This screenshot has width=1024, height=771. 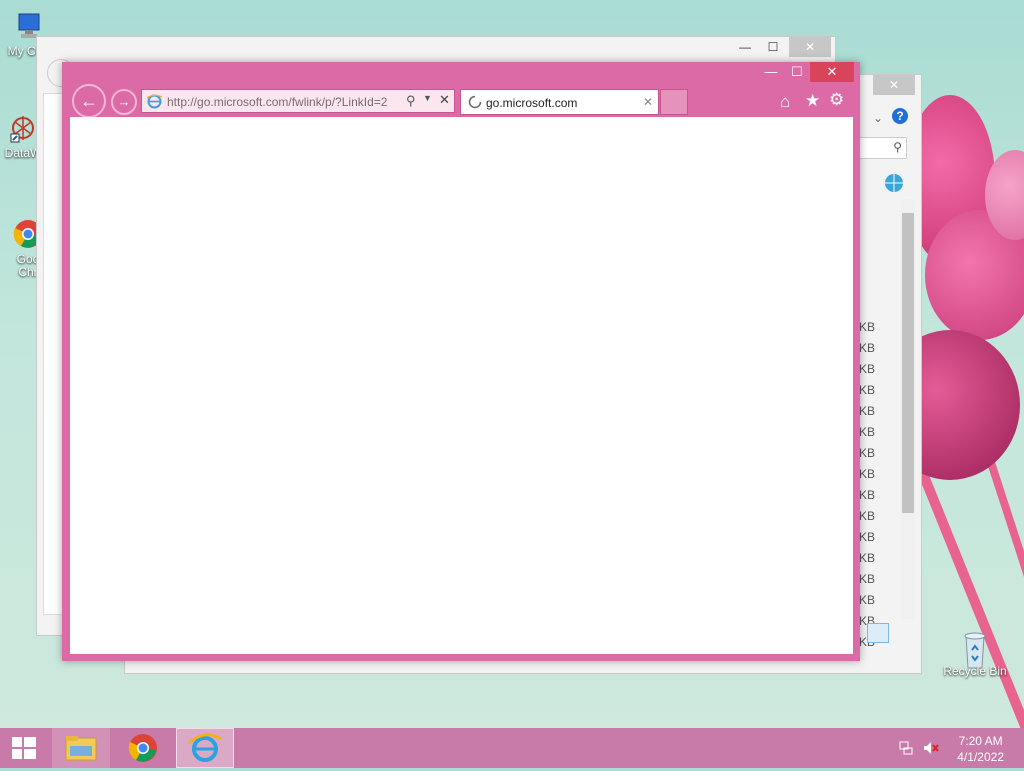 What do you see at coordinates (980, 741) in the screenshot?
I see `clock-time: 7:20 AM` at bounding box center [980, 741].